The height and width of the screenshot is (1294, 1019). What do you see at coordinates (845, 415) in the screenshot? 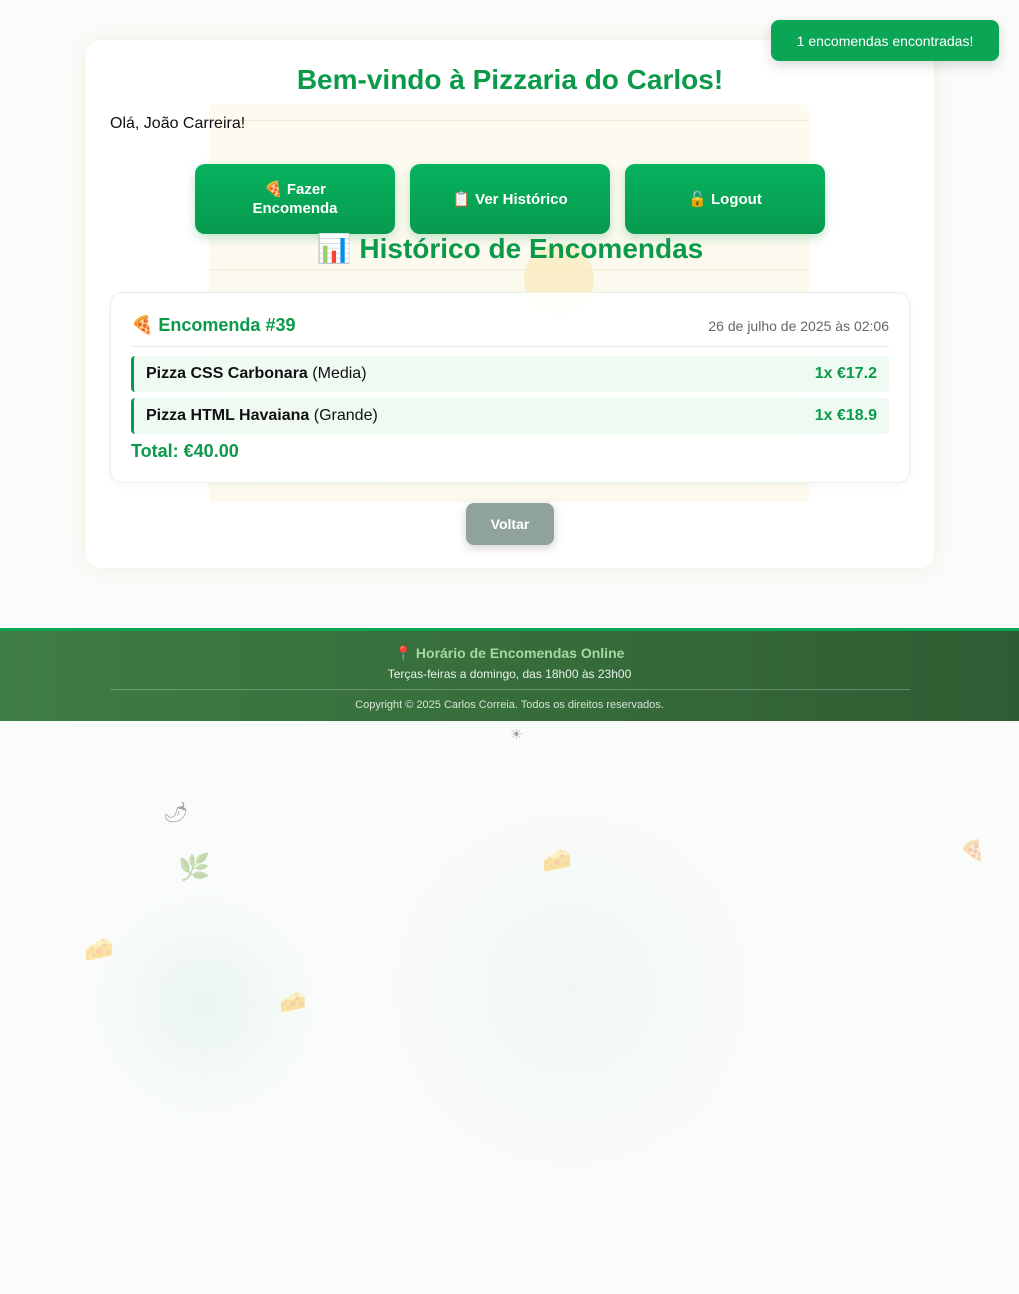
I see `item-quantity-price: 1x €18.9` at bounding box center [845, 415].